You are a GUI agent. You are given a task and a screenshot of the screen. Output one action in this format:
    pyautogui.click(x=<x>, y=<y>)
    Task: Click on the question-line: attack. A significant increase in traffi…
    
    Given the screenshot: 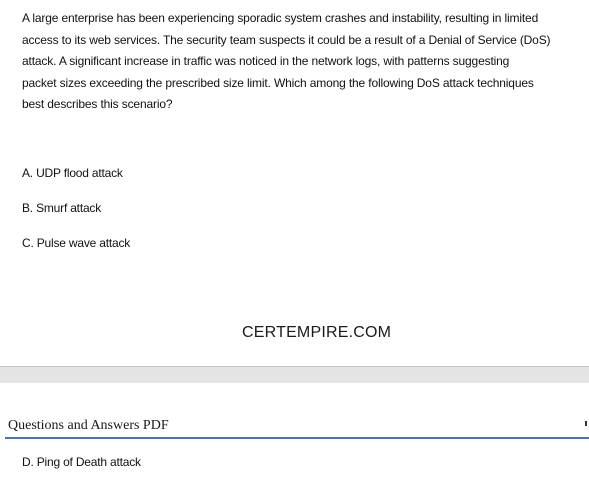 What is the action you would take?
    pyautogui.click(x=266, y=61)
    